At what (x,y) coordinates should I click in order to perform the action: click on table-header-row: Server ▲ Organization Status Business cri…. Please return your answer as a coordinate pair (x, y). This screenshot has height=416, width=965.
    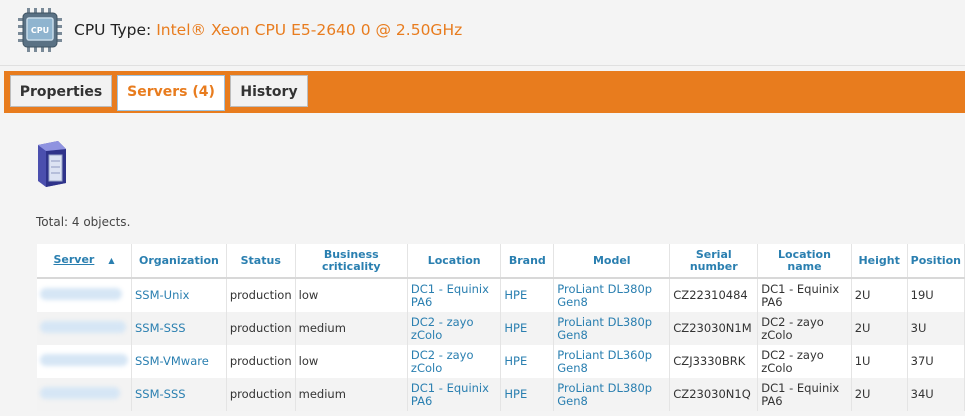
    Looking at the image, I should click on (501, 261).